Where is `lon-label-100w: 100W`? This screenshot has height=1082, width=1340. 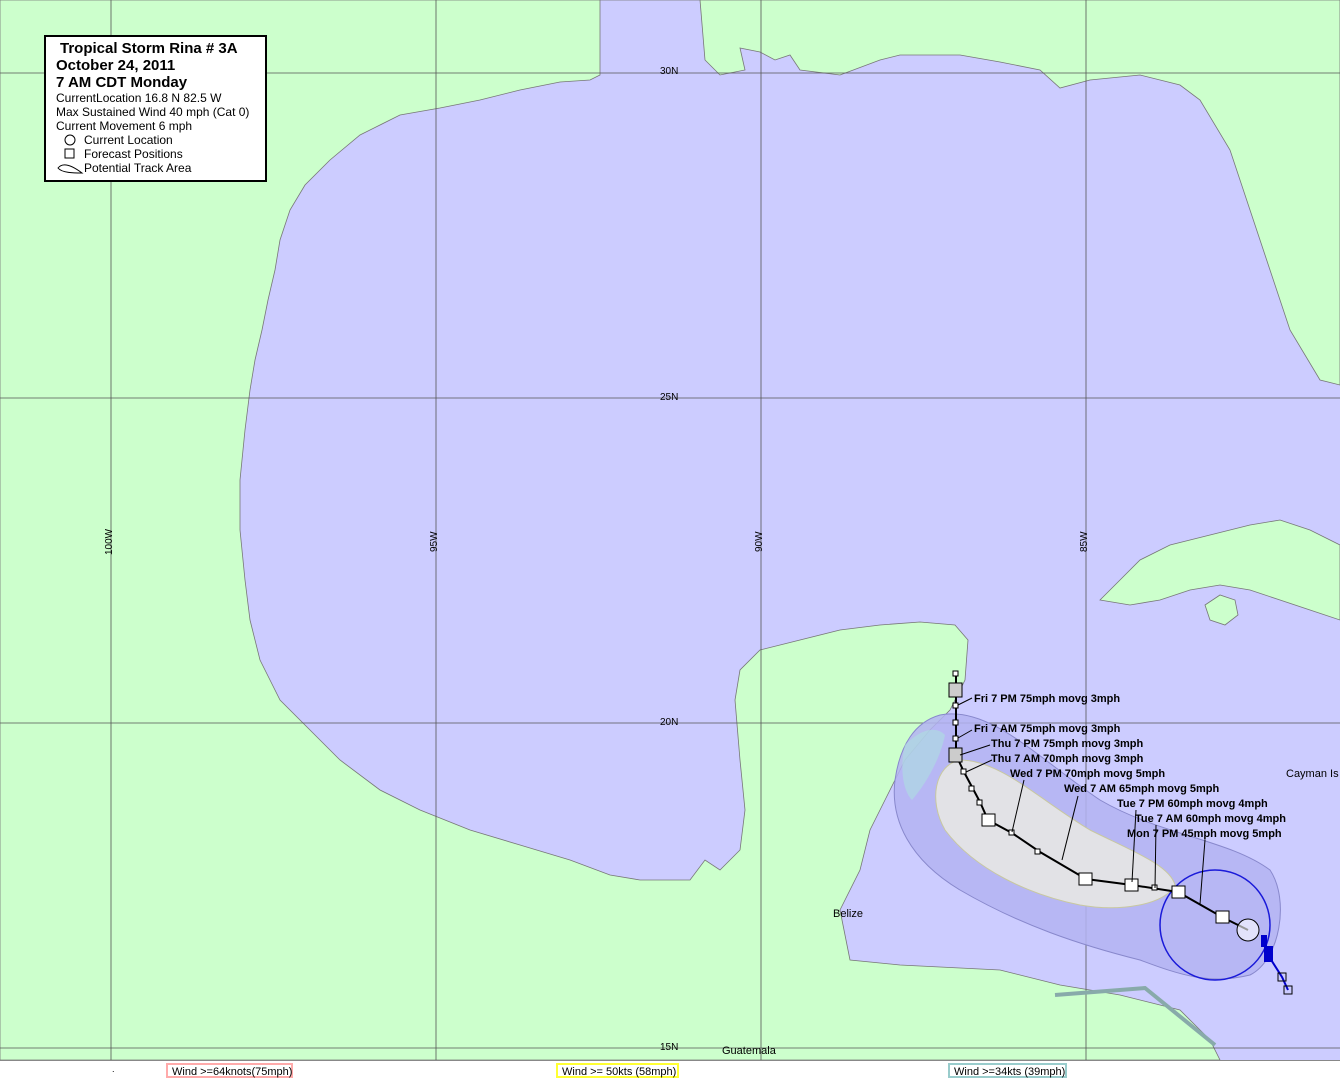
lon-label-100w: 100W is located at coordinates (109, 541).